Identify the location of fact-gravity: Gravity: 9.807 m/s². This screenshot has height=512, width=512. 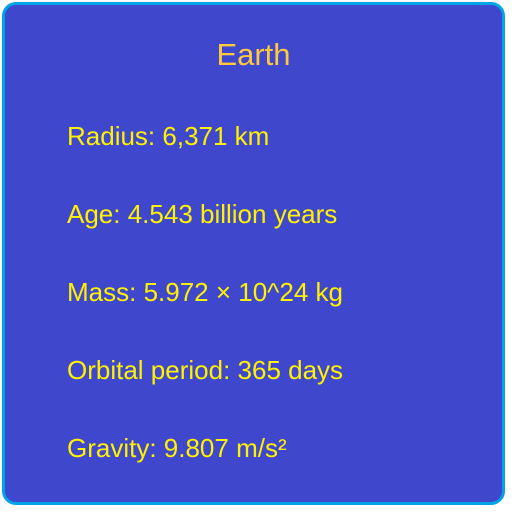
(177, 448).